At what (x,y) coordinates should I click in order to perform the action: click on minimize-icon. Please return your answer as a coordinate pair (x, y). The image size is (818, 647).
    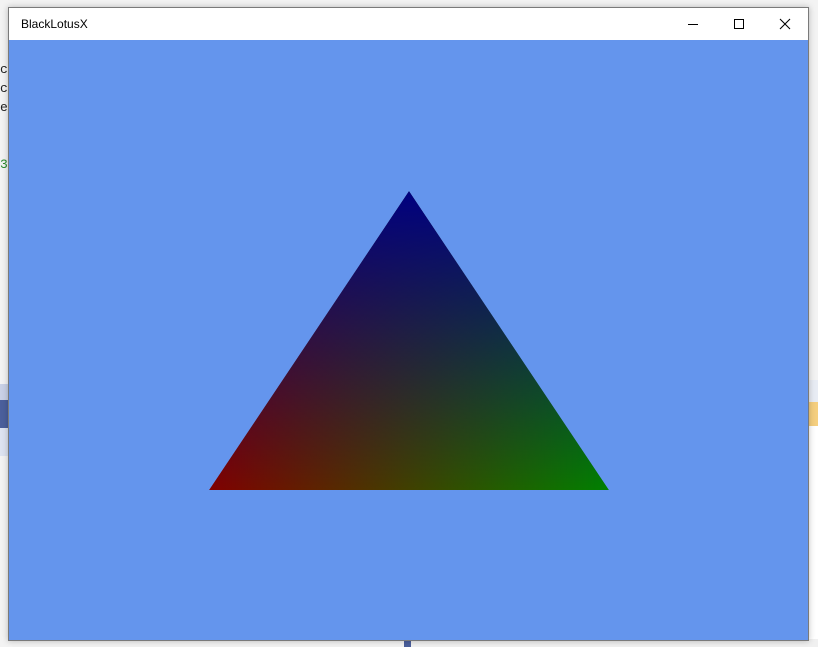
    Looking at the image, I should click on (693, 24).